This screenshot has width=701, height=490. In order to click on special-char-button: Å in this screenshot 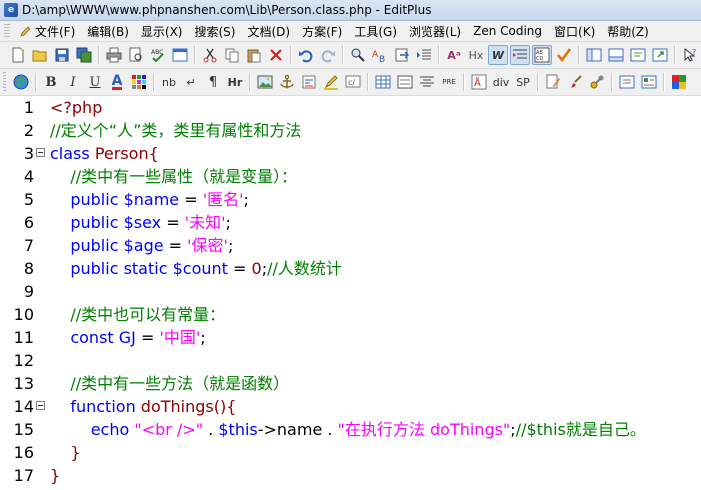, I will do `click(479, 82)`.